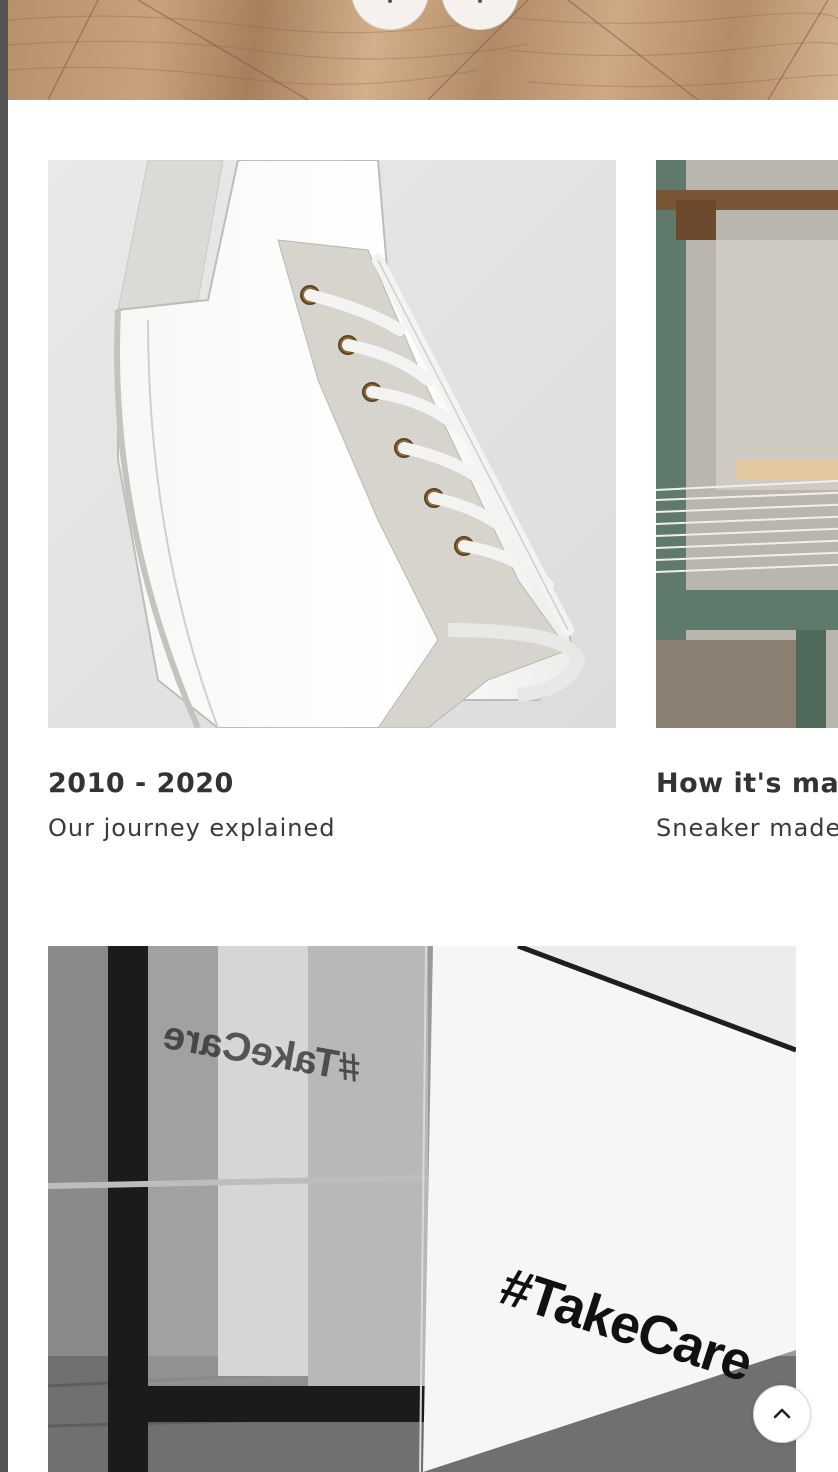 This screenshot has height=1472, width=838. I want to click on loom-illustration, so click(747, 444).